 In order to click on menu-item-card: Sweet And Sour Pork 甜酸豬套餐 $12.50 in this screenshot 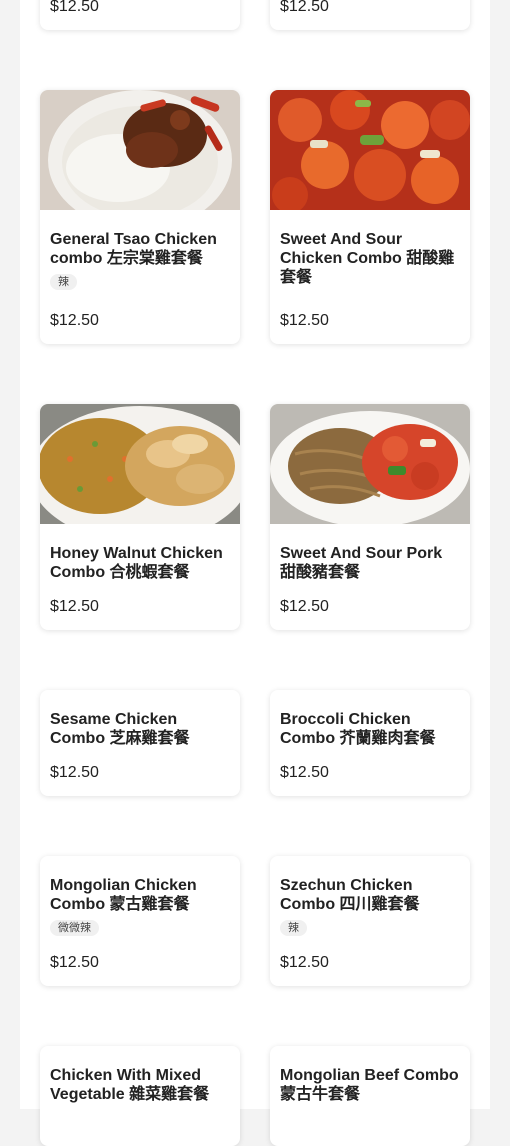, I will do `click(370, 517)`.